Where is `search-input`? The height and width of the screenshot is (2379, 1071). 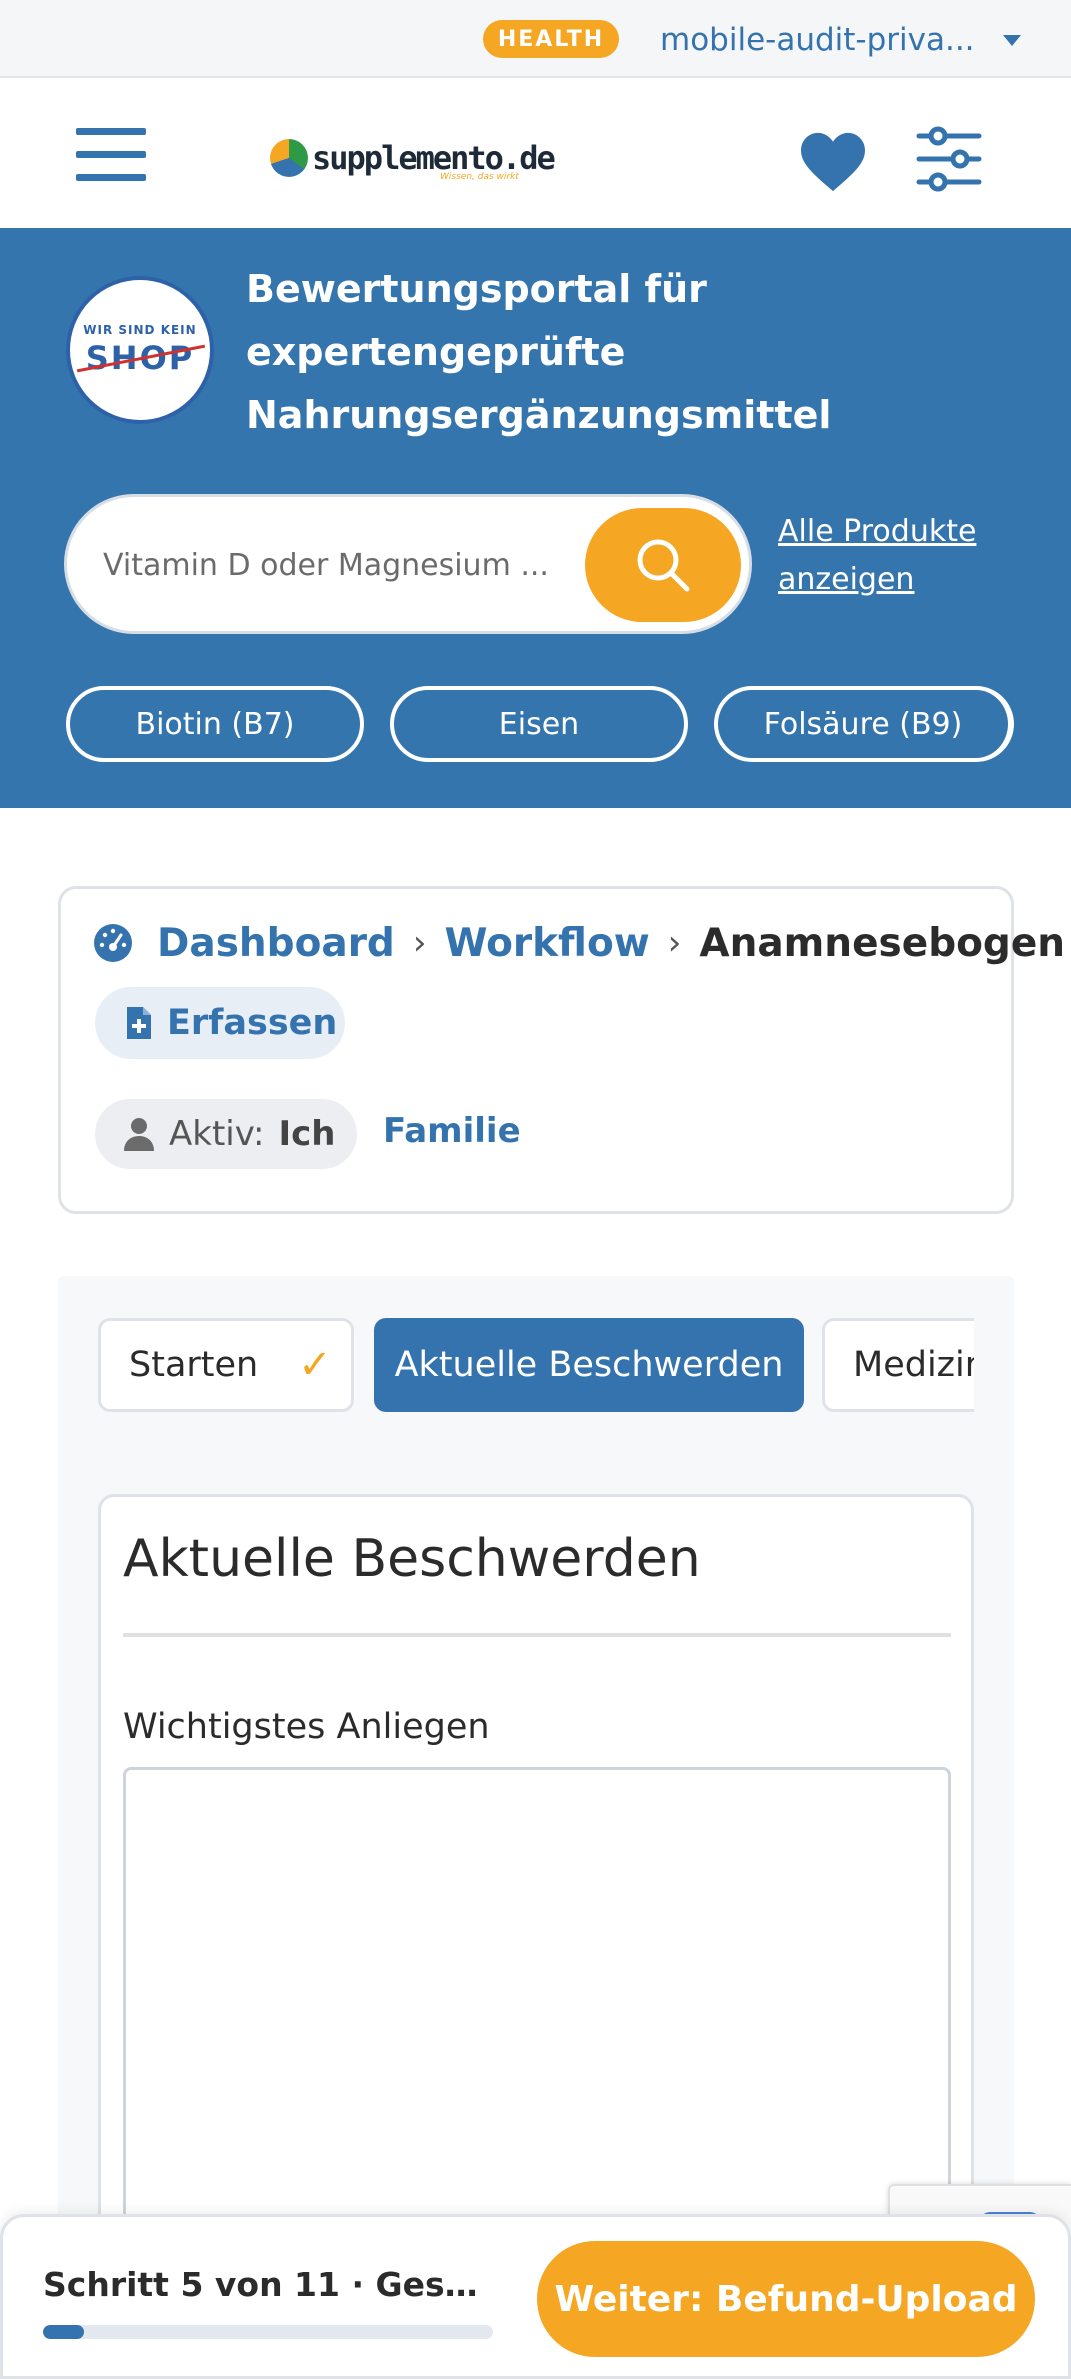
search-input is located at coordinates (338, 565).